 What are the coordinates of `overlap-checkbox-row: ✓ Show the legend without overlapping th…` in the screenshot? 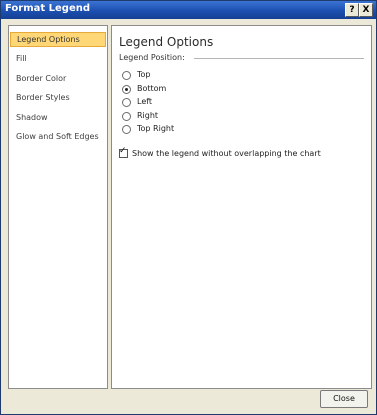 It's located at (239, 153).